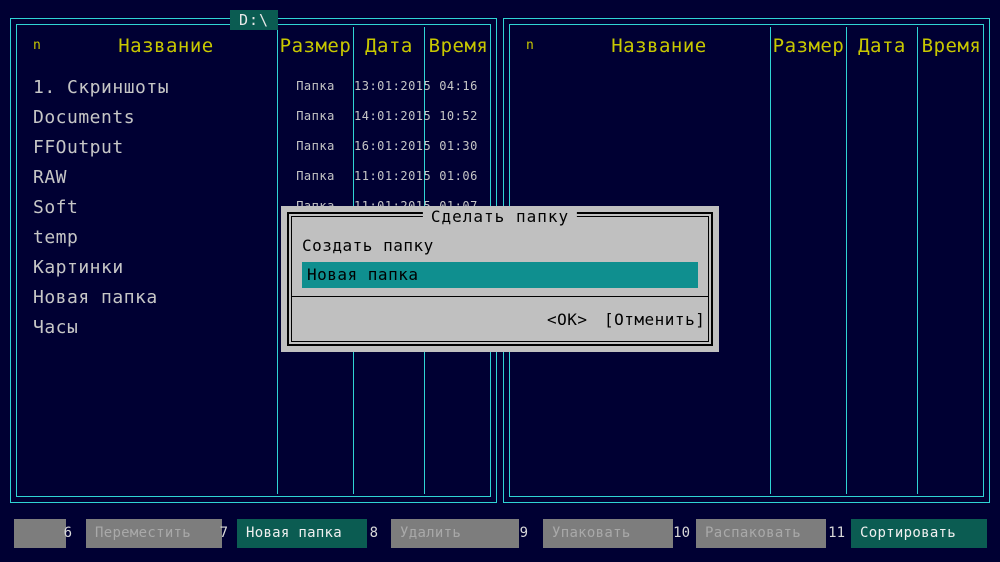 This screenshot has width=1000, height=562. Describe the element at coordinates (373, 533) in the screenshot. I see `fnkey-8-number: 8` at that location.